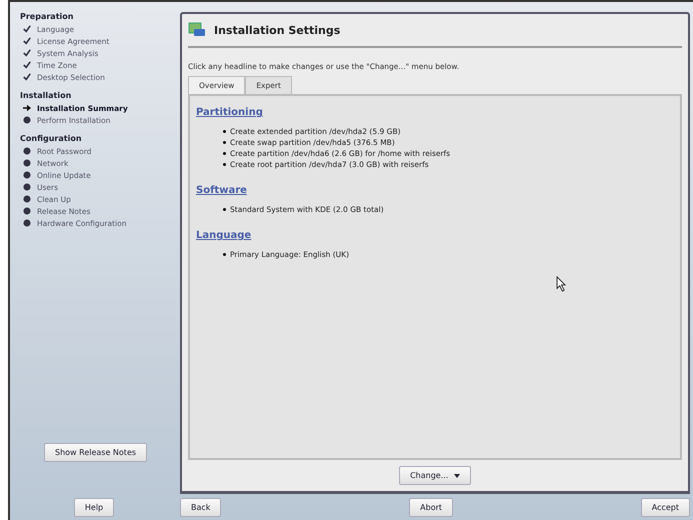 The image size is (693, 520). What do you see at coordinates (665, 507) in the screenshot?
I see `accept-button: Accept` at bounding box center [665, 507].